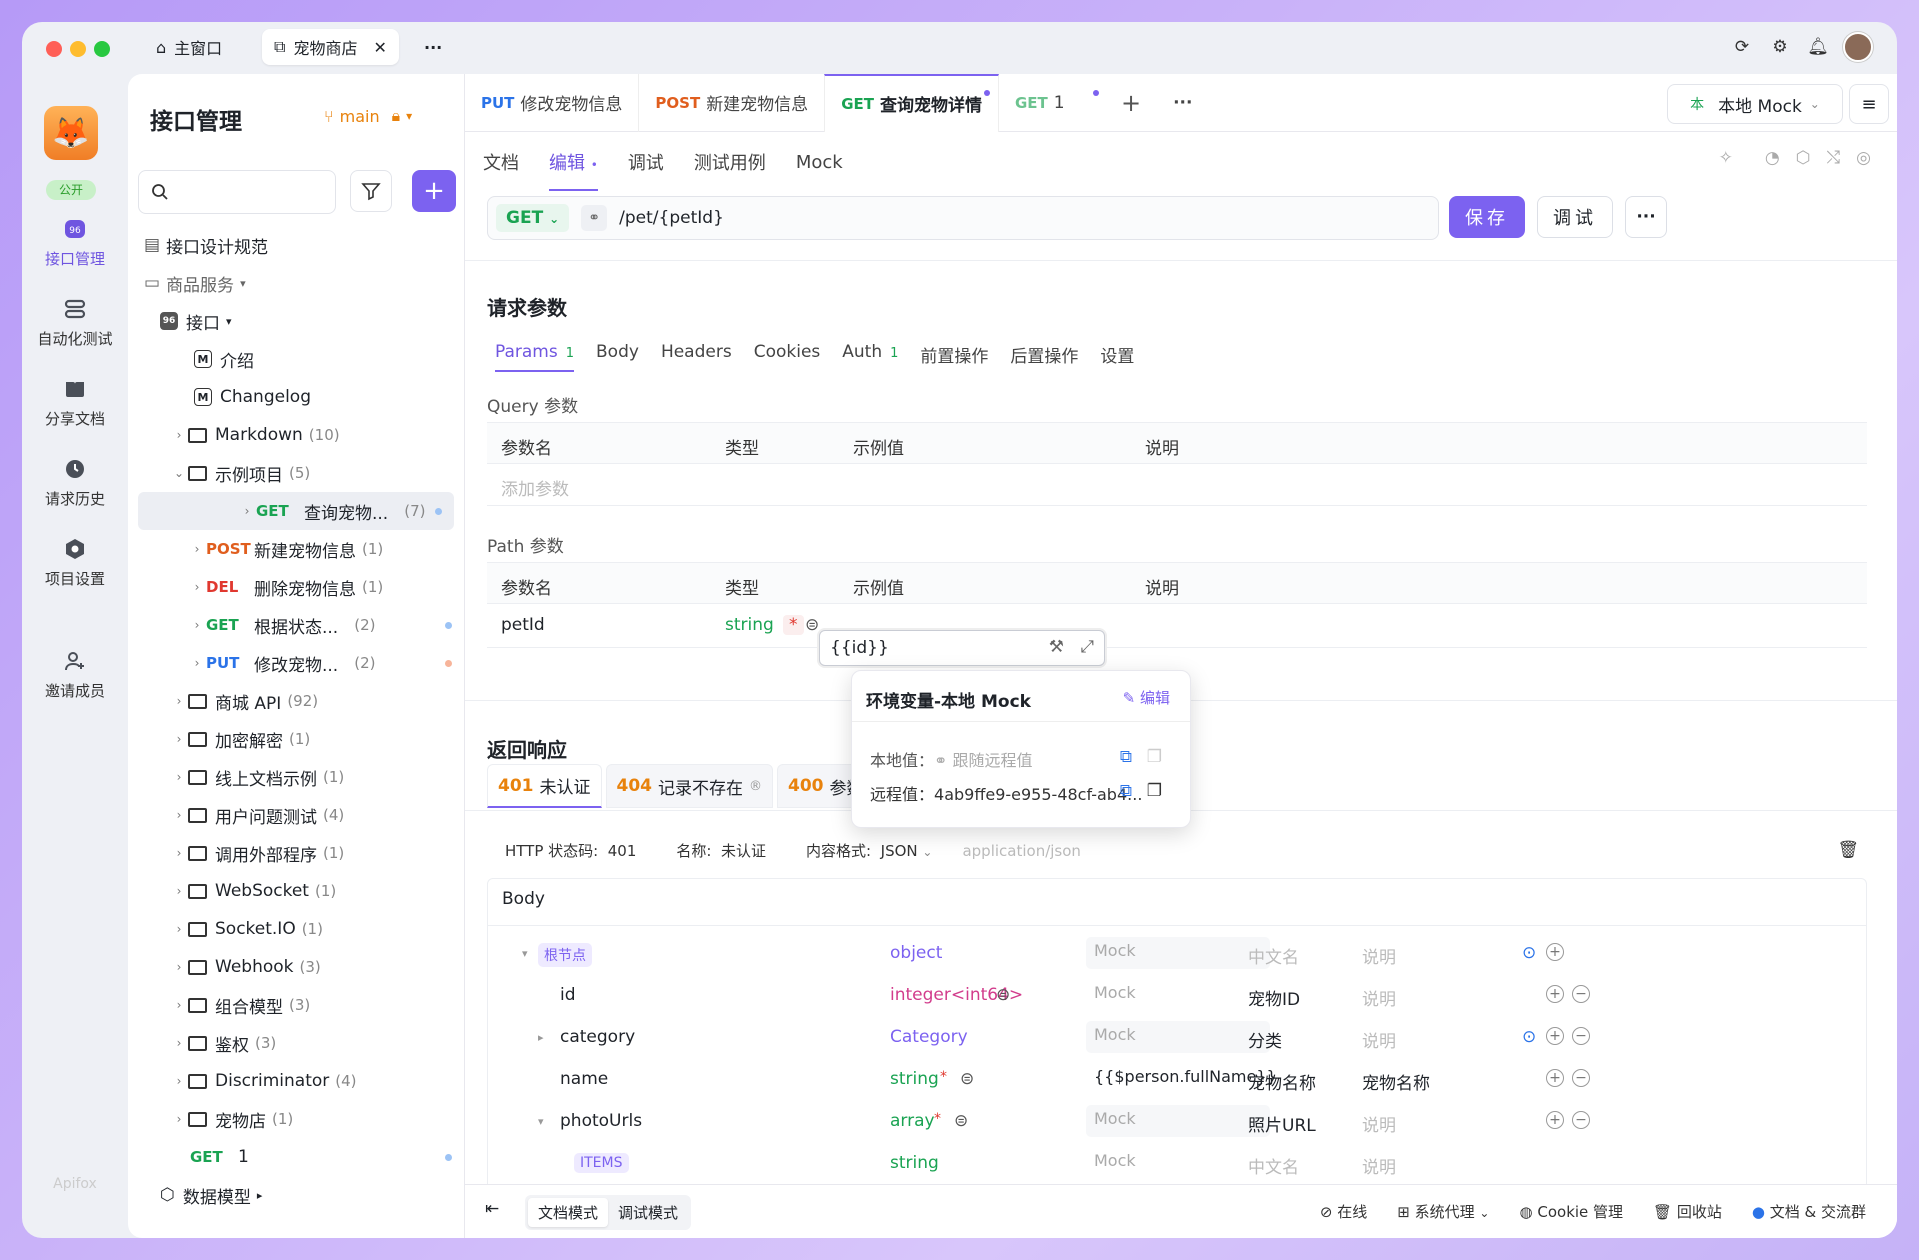 The height and width of the screenshot is (1260, 1919). I want to click on more-tabs-button: ···, so click(433, 47).